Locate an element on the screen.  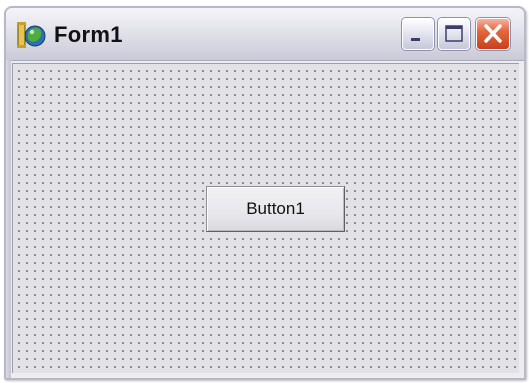
button1: Button1 is located at coordinates (275, 209).